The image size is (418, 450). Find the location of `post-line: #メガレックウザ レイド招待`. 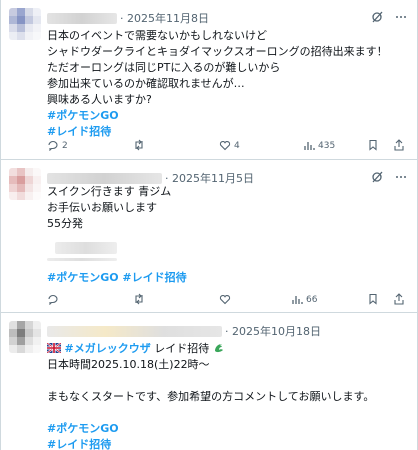

post-line: #メガレックウザ レイド招待 is located at coordinates (225, 350).